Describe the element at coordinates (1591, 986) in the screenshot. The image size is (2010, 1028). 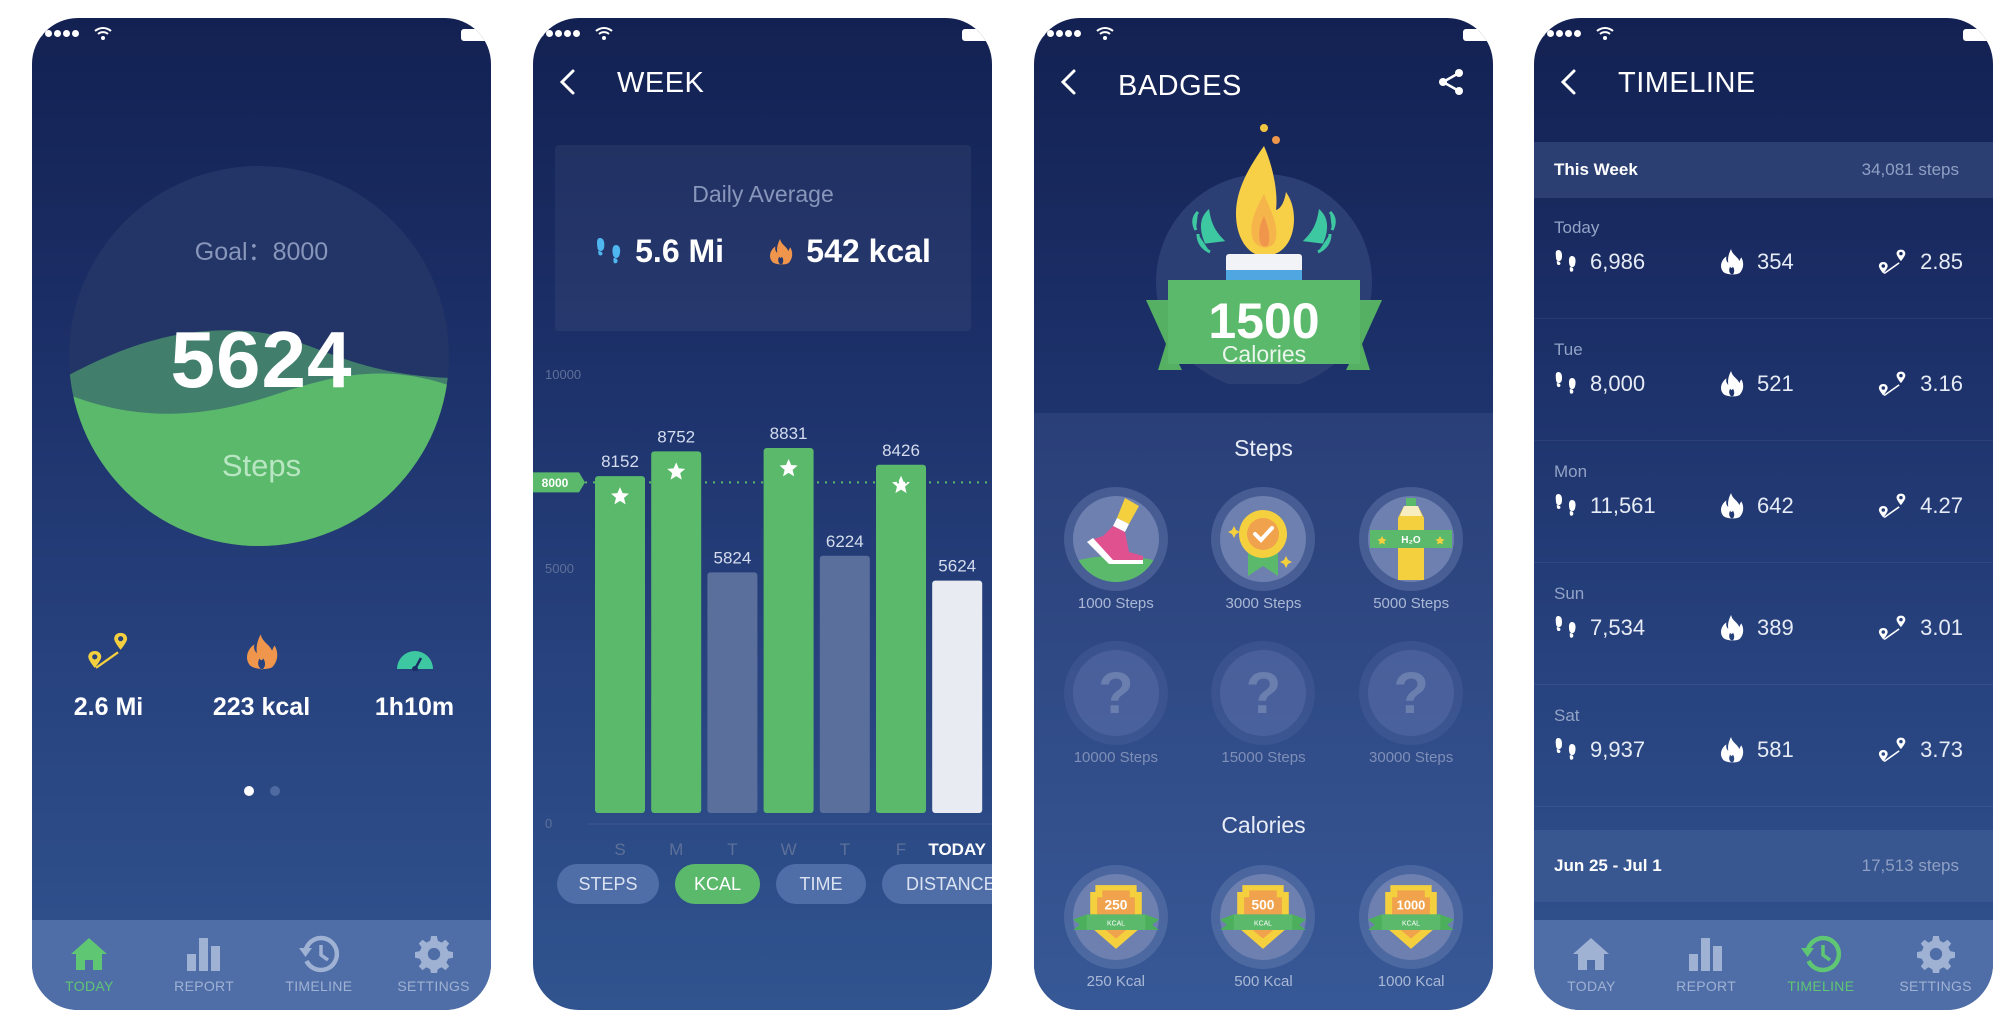
I see `tab-label: TODAY` at that location.